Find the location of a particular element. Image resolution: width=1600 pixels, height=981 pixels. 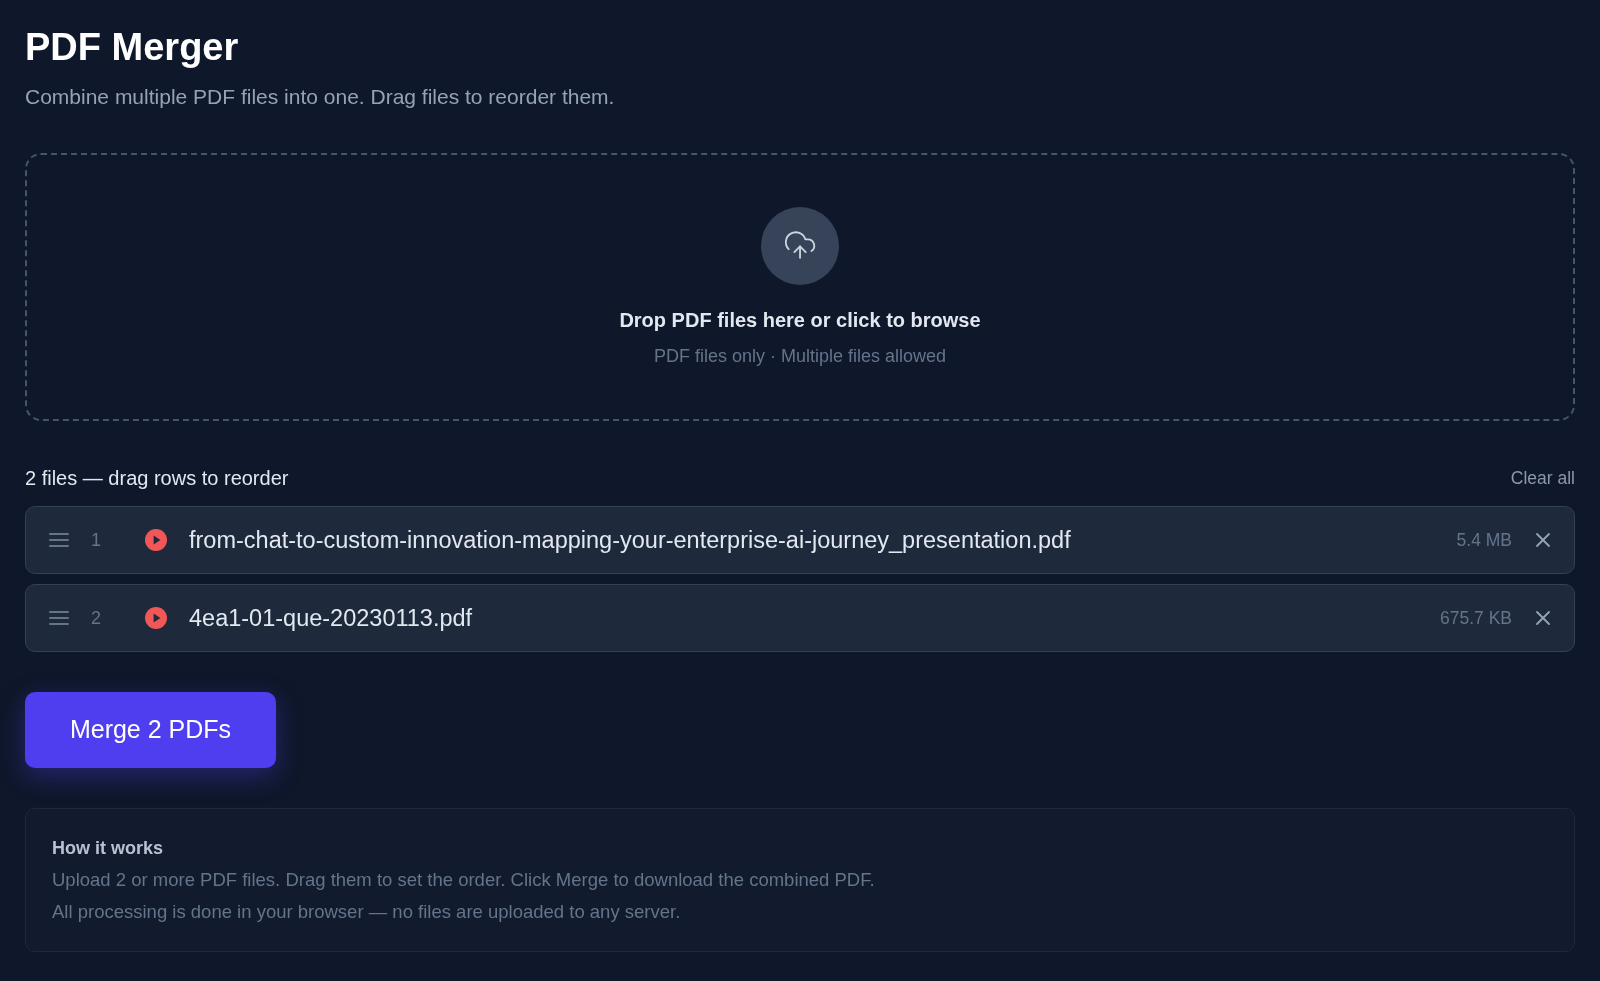

file-count-label: 2 files — drag rows to reorder is located at coordinates (157, 478).